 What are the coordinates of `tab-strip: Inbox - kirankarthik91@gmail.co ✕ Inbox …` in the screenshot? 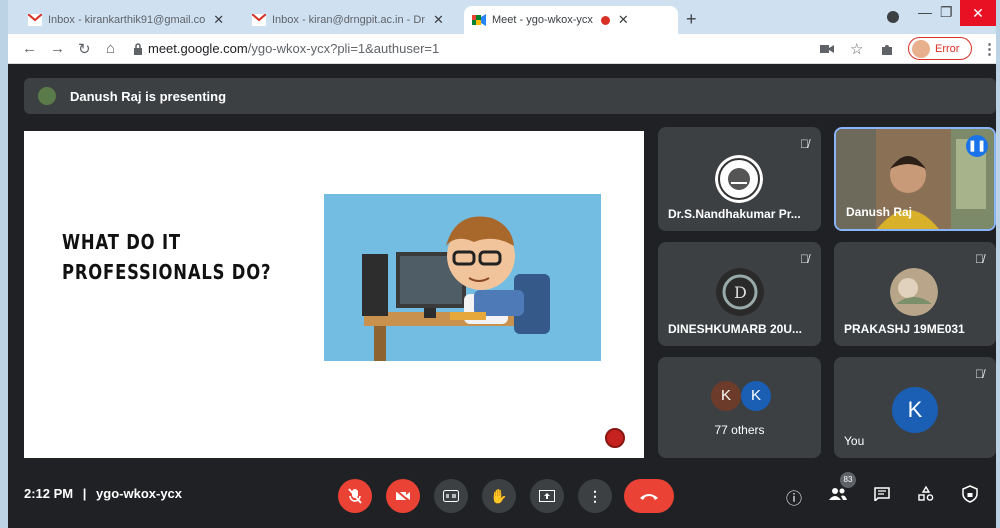 It's located at (502, 17).